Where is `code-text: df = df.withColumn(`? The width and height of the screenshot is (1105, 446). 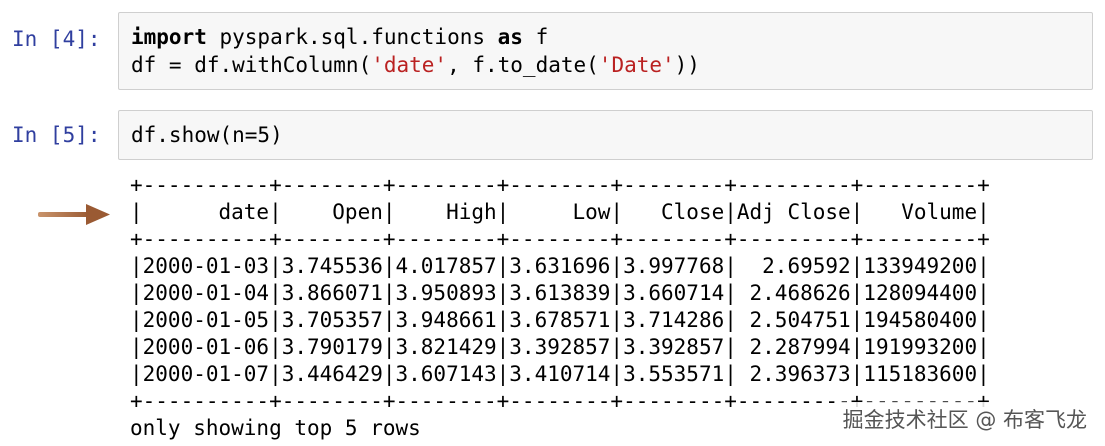 code-text: df = df.withColumn( is located at coordinates (251, 65).